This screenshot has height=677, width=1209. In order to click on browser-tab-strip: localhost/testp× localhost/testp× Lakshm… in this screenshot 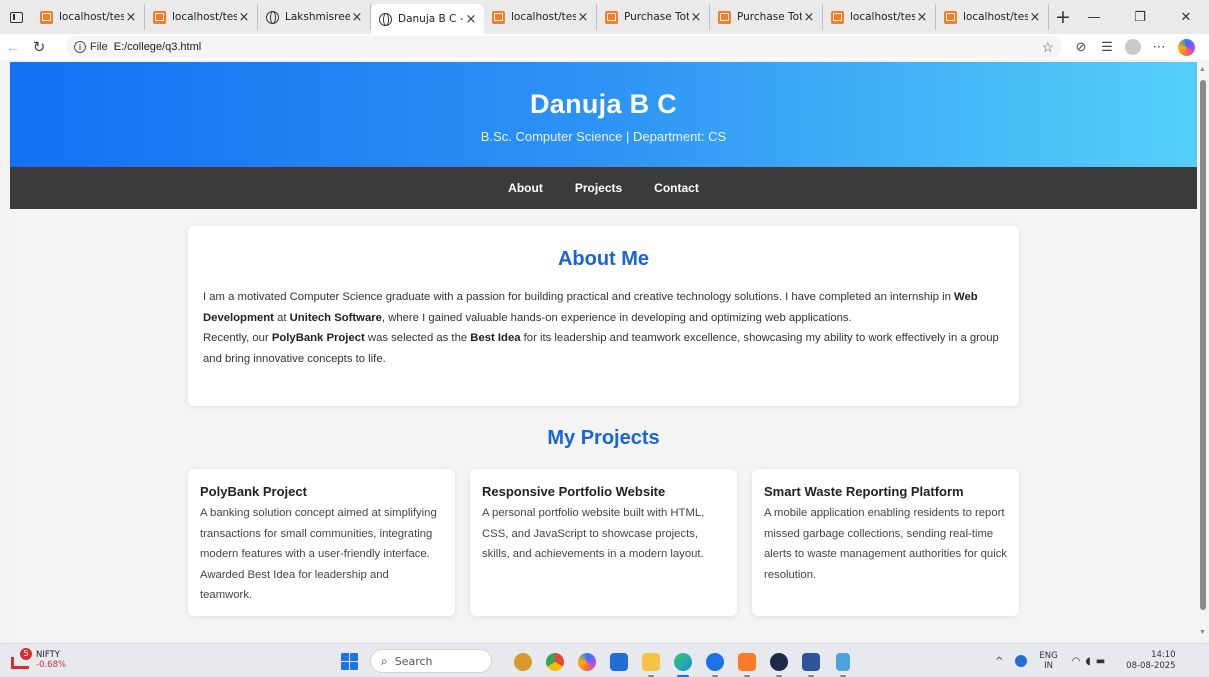, I will do `click(604, 17)`.